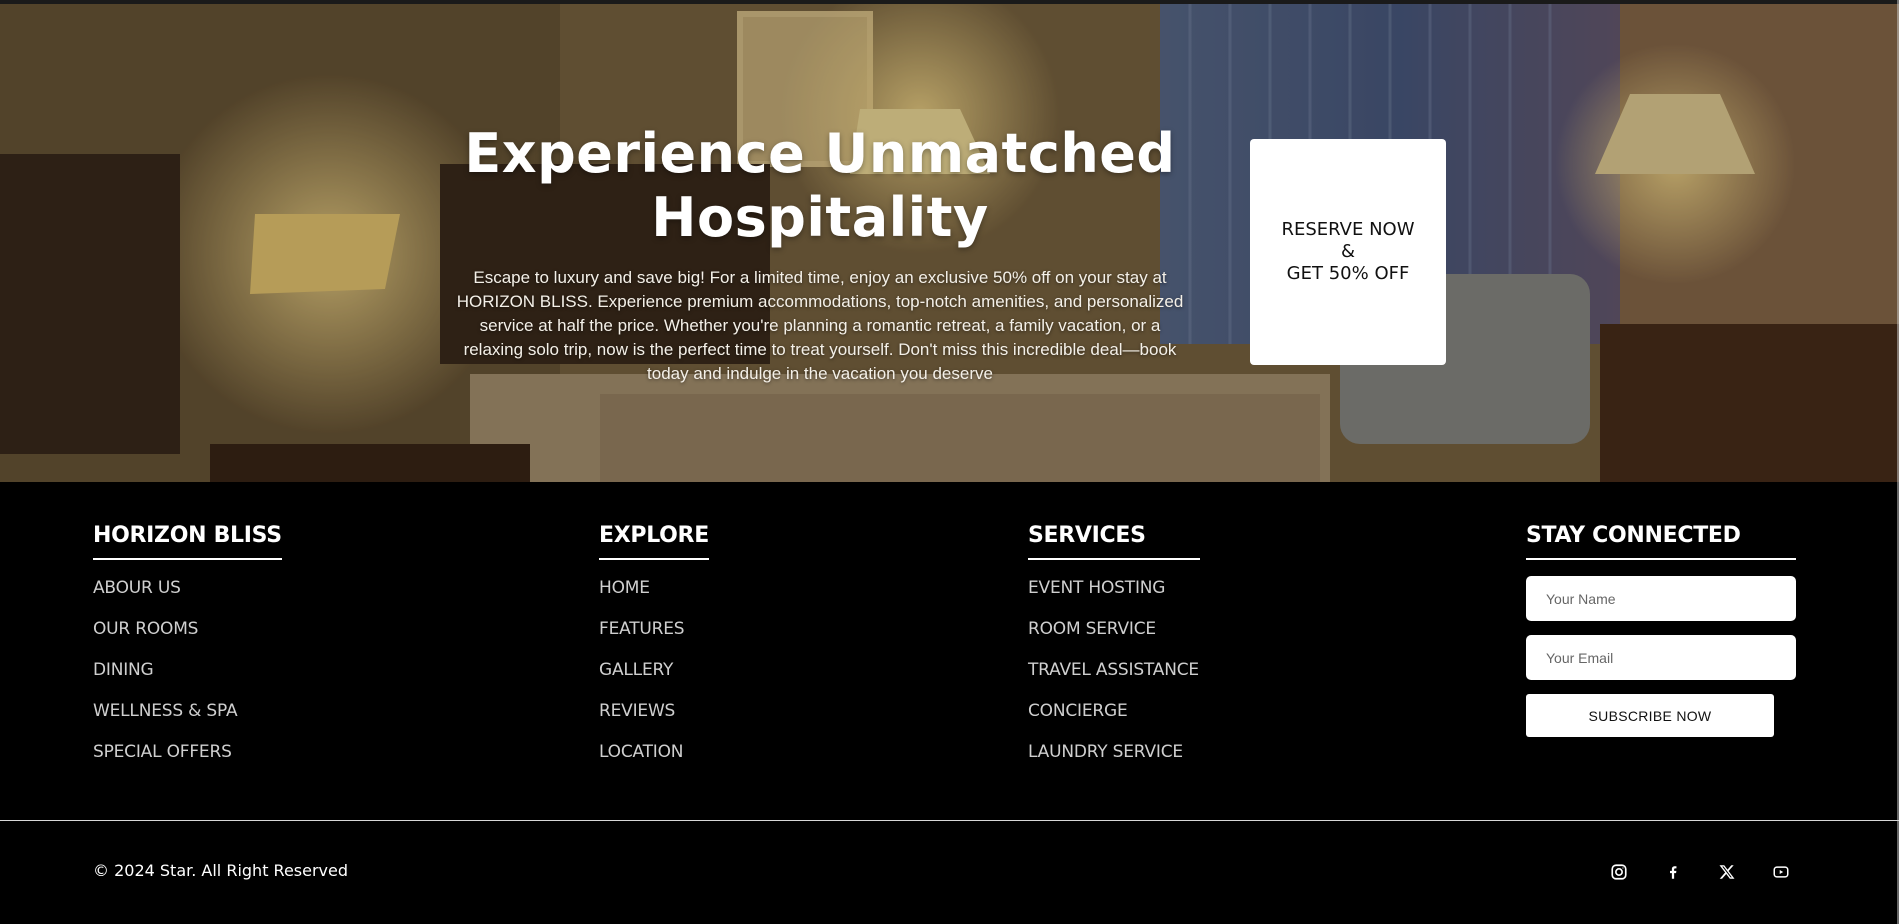 This screenshot has height=924, width=1899. I want to click on reserve-line2: &, so click(1348, 251).